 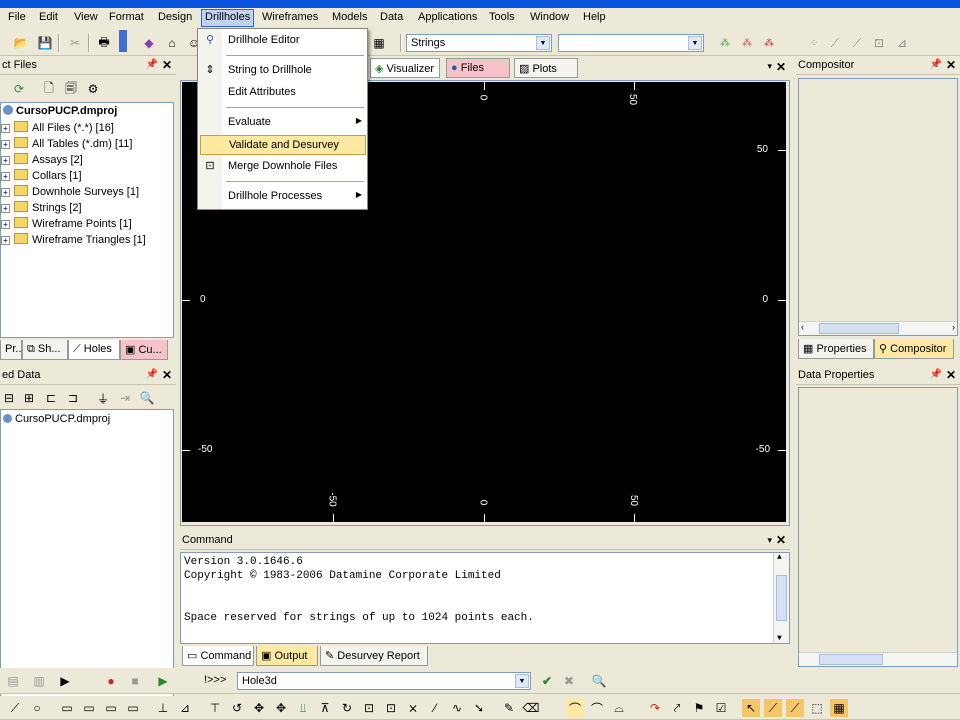 I want to click on refresh-icon: ⟳, so click(x=19, y=89).